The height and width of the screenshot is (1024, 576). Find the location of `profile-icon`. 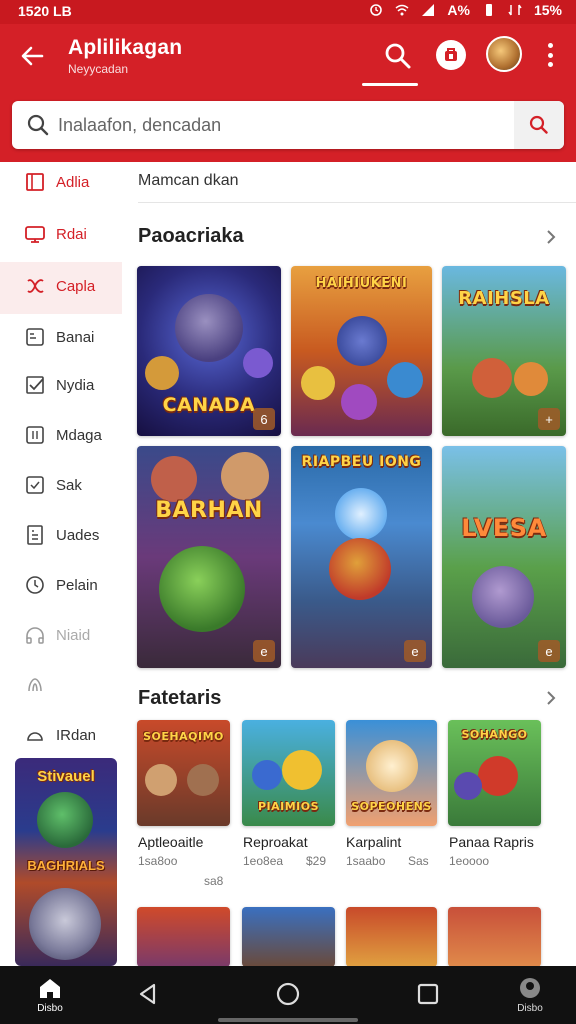

profile-icon is located at coordinates (530, 988).